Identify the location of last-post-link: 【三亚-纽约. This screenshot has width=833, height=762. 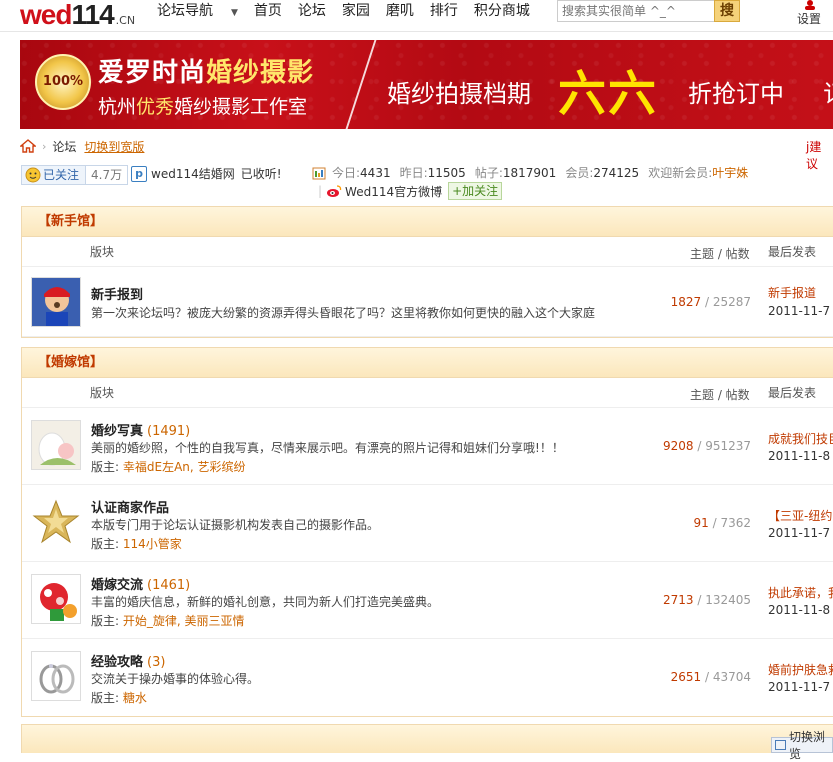
(800, 515).